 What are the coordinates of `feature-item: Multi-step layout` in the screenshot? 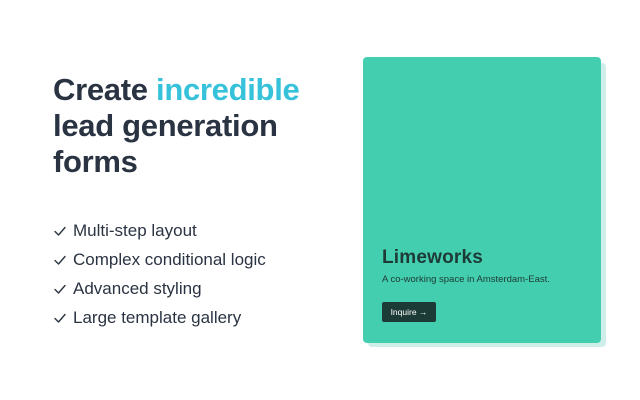 It's located at (159, 230).